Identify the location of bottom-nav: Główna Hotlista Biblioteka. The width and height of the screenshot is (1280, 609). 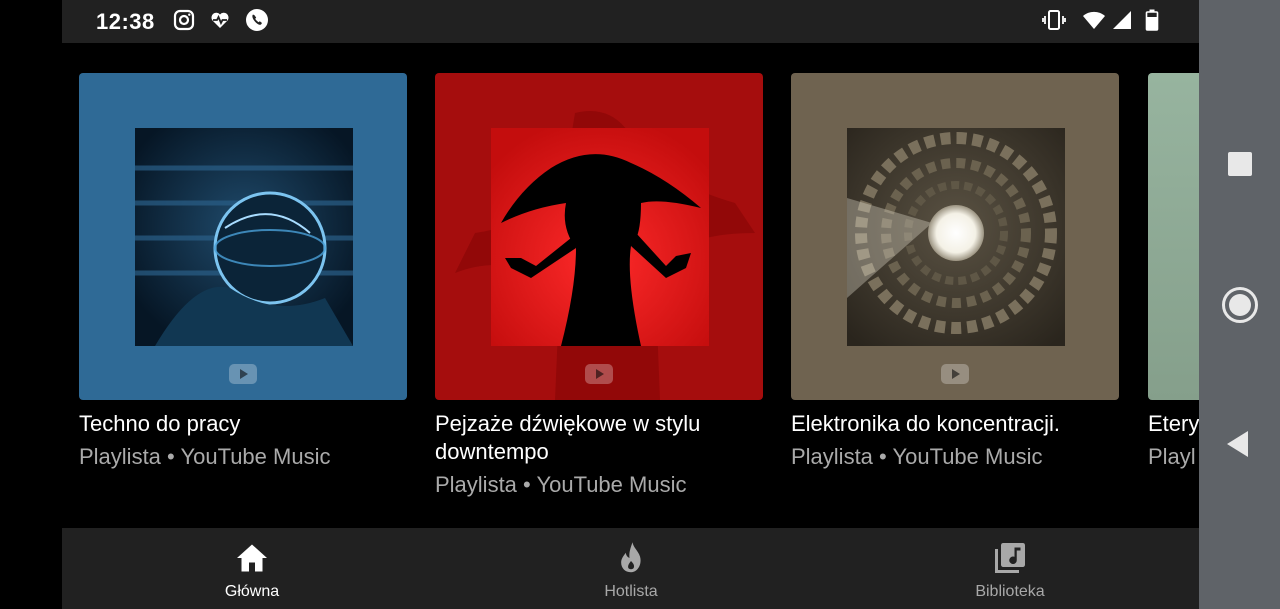
(630, 568).